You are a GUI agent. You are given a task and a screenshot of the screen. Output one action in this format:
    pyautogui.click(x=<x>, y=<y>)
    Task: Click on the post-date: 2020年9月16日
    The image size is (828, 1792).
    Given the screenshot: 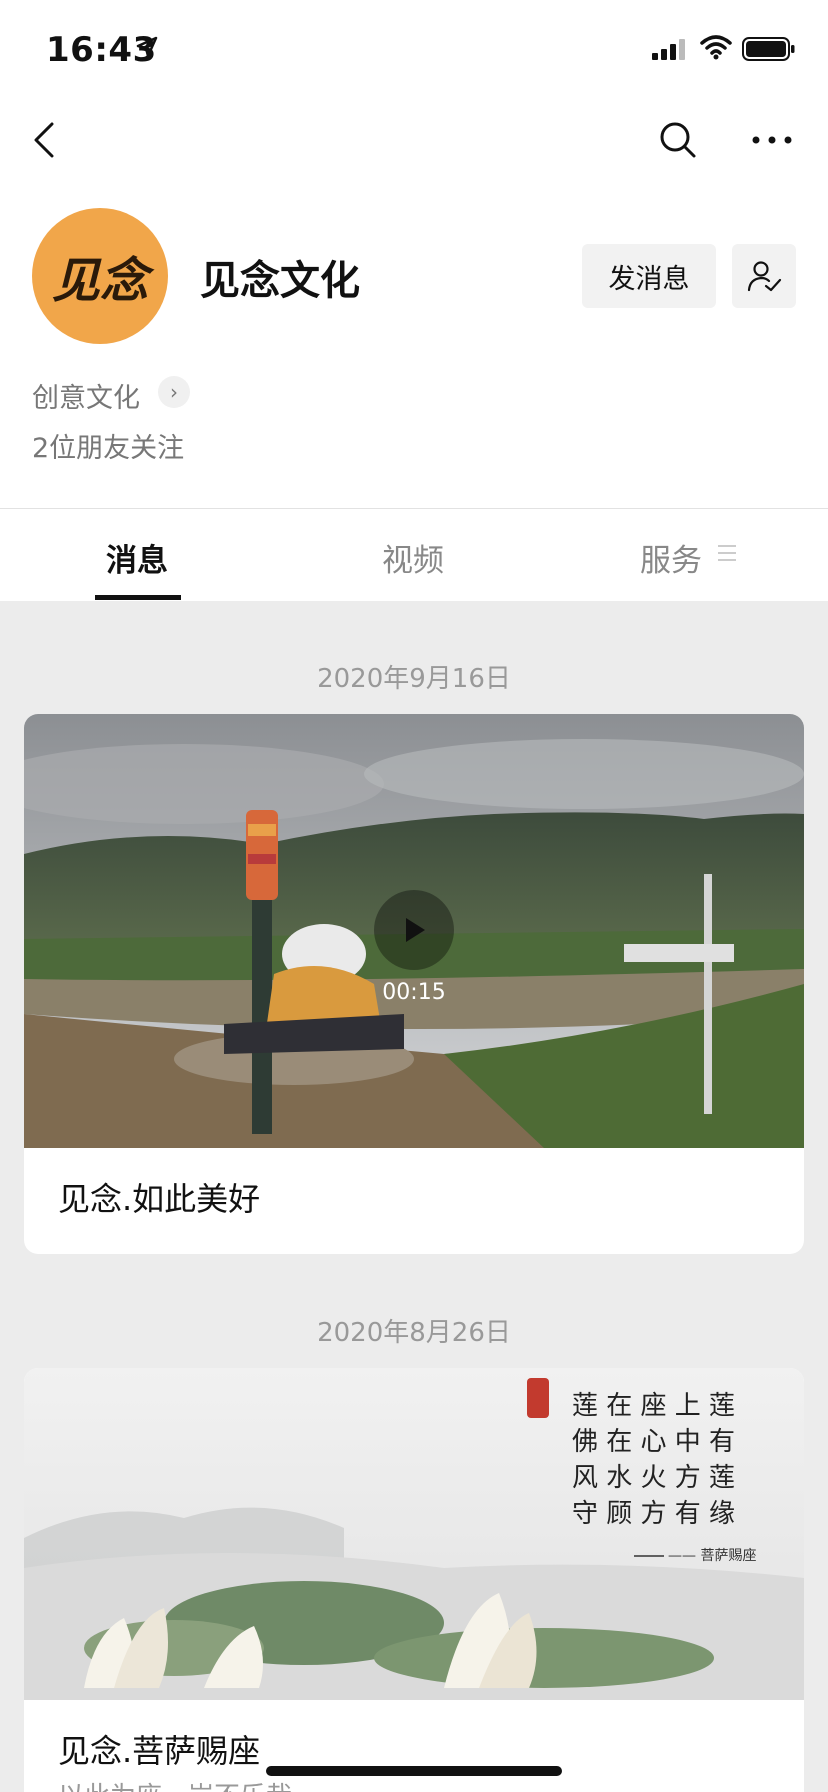 What is the action you would take?
    pyautogui.click(x=414, y=679)
    